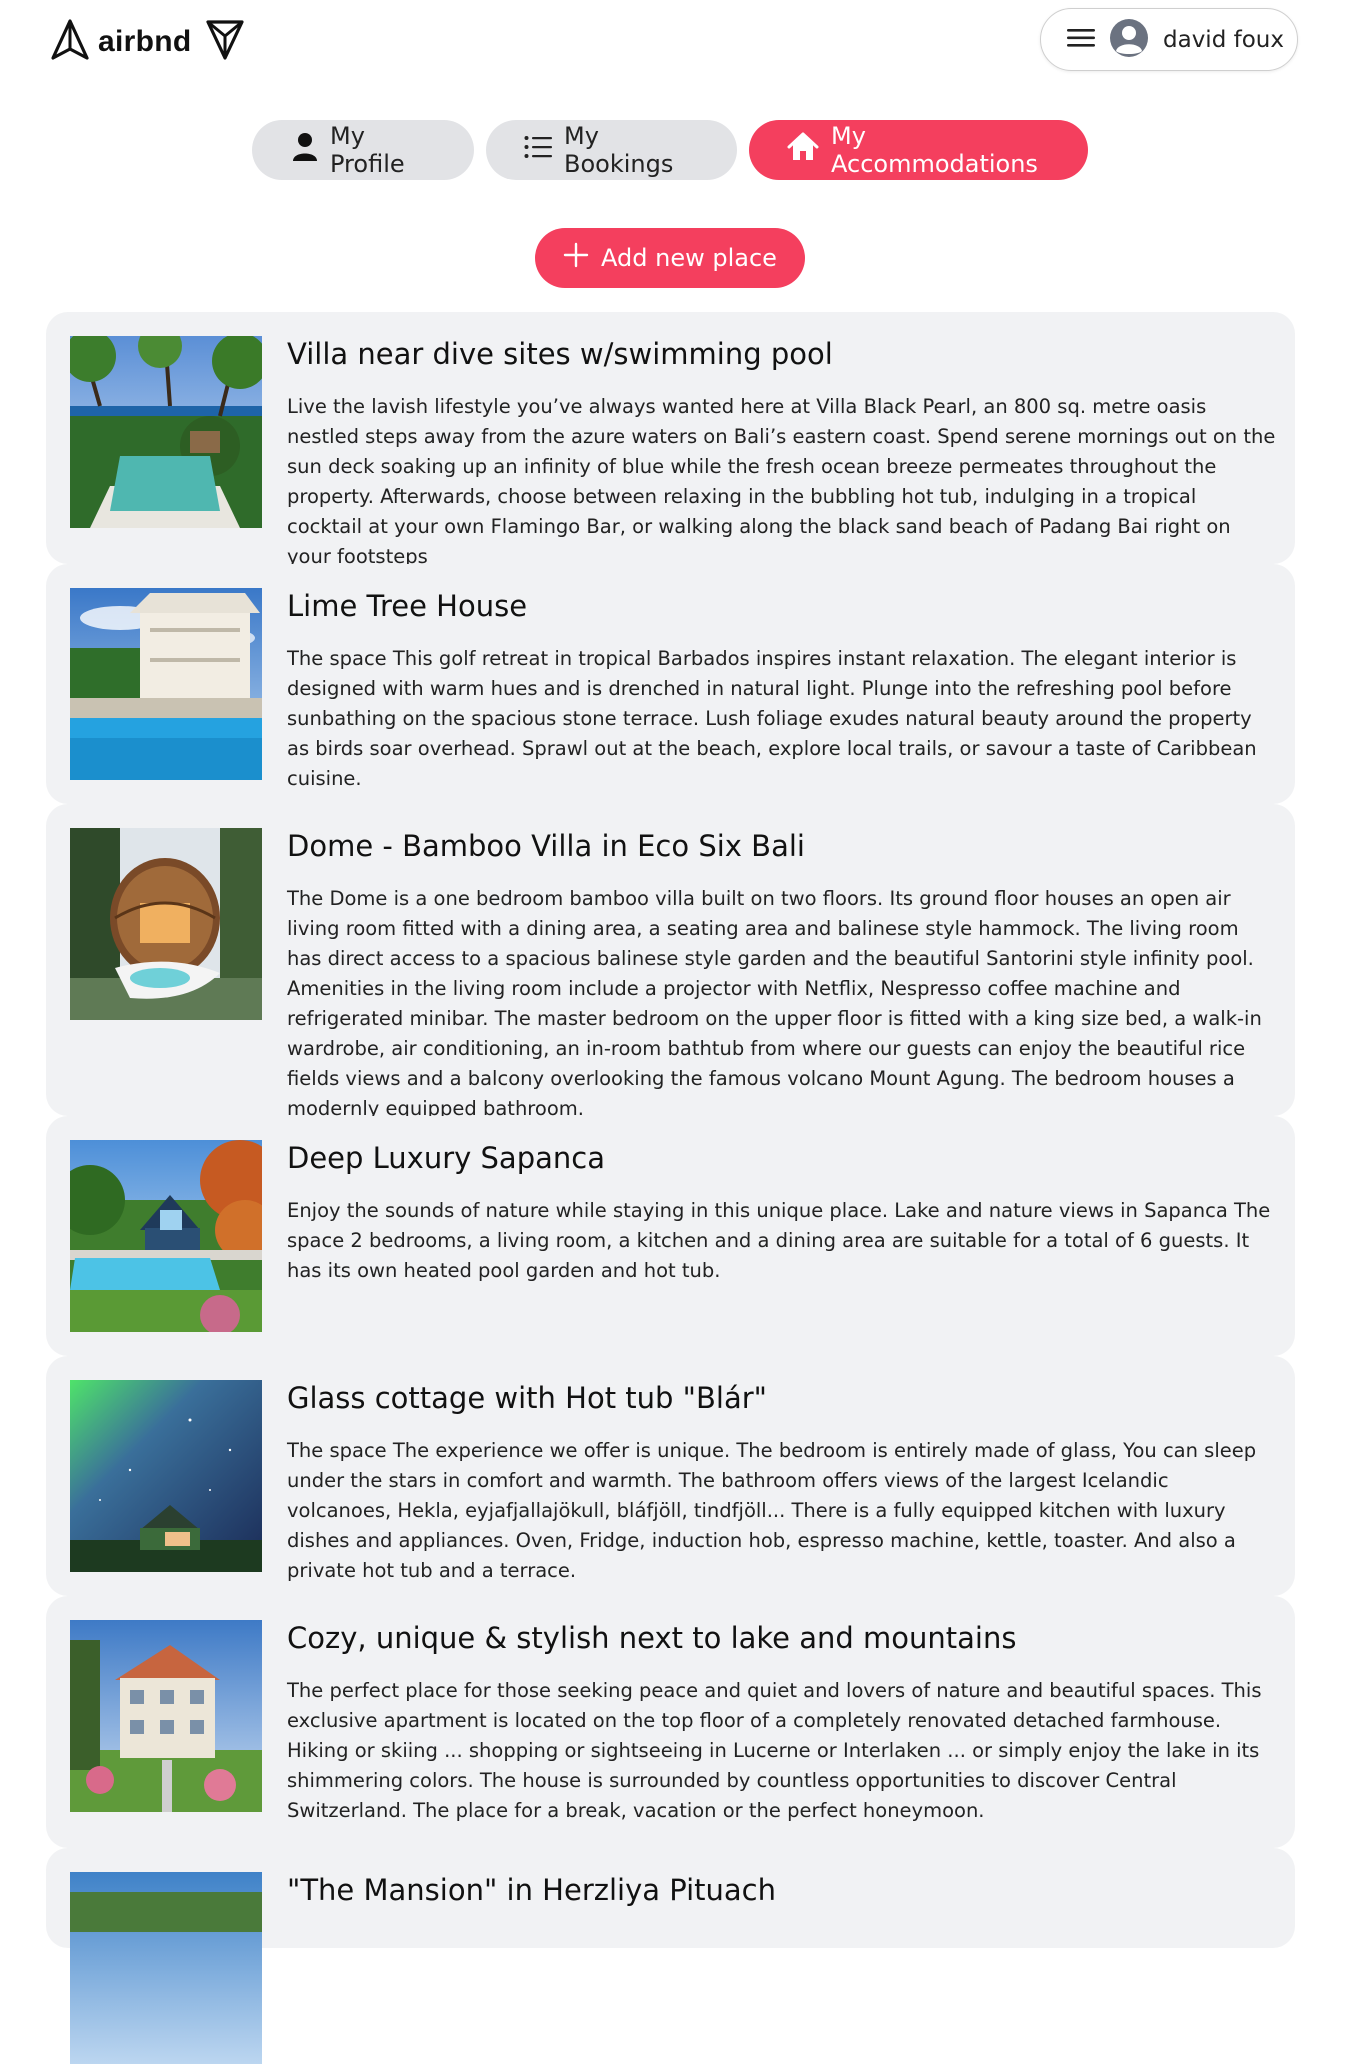 The width and height of the screenshot is (1351, 2064). Describe the element at coordinates (560, 354) in the screenshot. I see `place-title: Villa near dive sites w/swimming pool` at that location.